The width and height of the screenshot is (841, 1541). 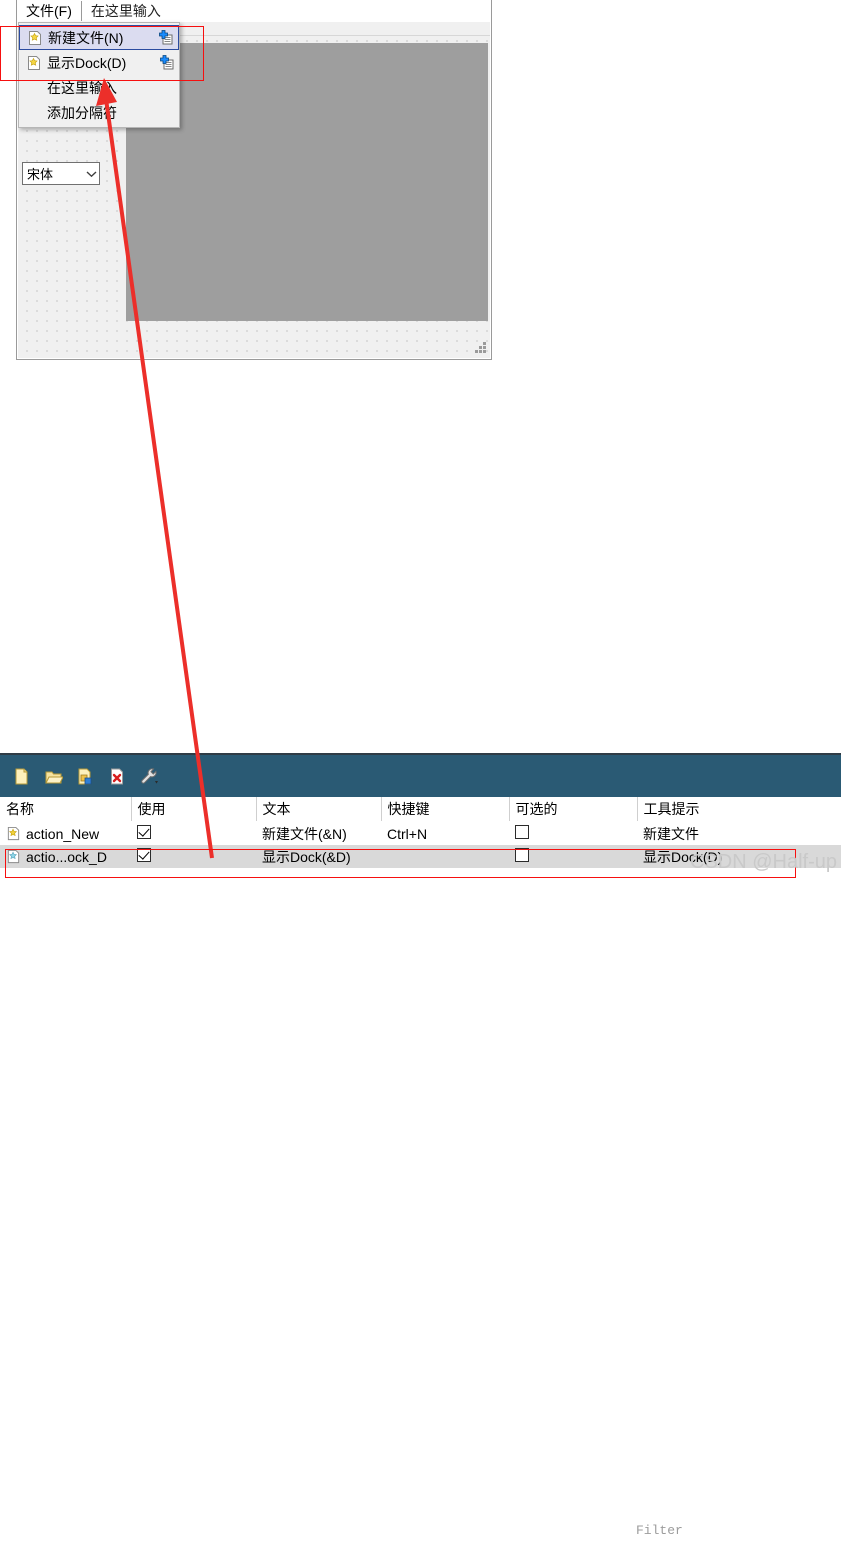 I want to click on menubar-item-type-here: 在这里输入, so click(x=125, y=11).